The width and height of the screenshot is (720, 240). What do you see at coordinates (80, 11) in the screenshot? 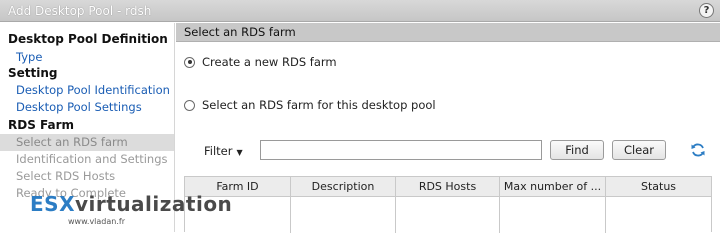
I see `dialog-title: Add Desktop Pool - rdsh` at bounding box center [80, 11].